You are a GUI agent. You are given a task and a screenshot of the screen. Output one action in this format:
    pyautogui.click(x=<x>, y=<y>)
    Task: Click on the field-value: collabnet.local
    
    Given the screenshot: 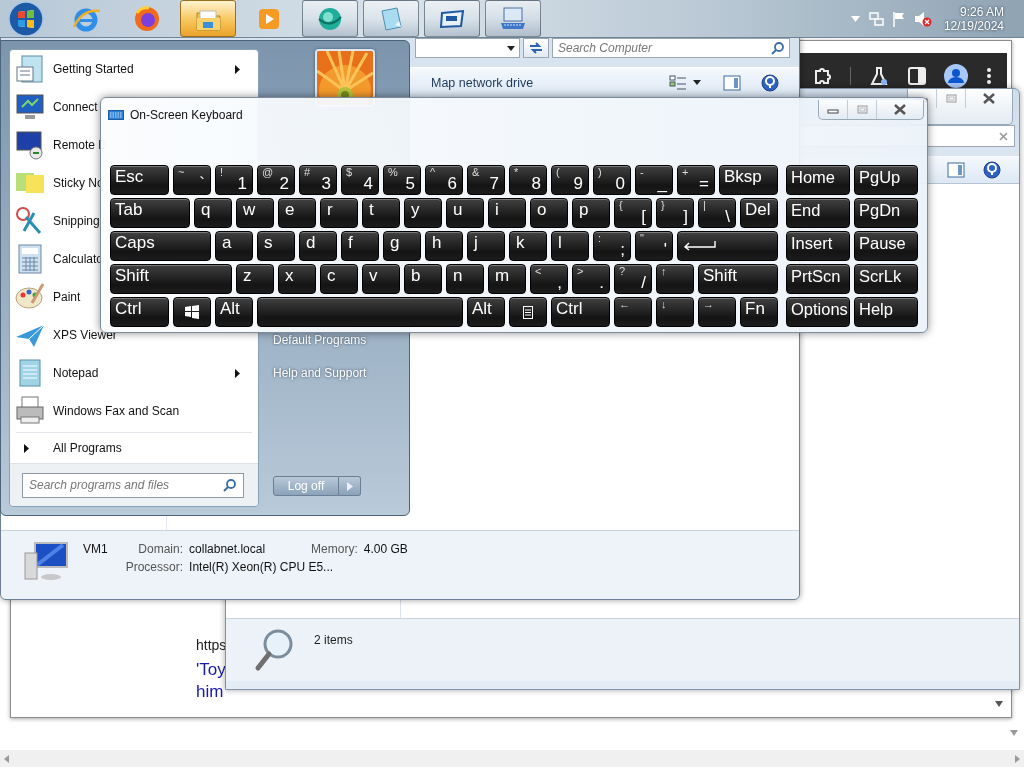 What is the action you would take?
    pyautogui.click(x=227, y=549)
    